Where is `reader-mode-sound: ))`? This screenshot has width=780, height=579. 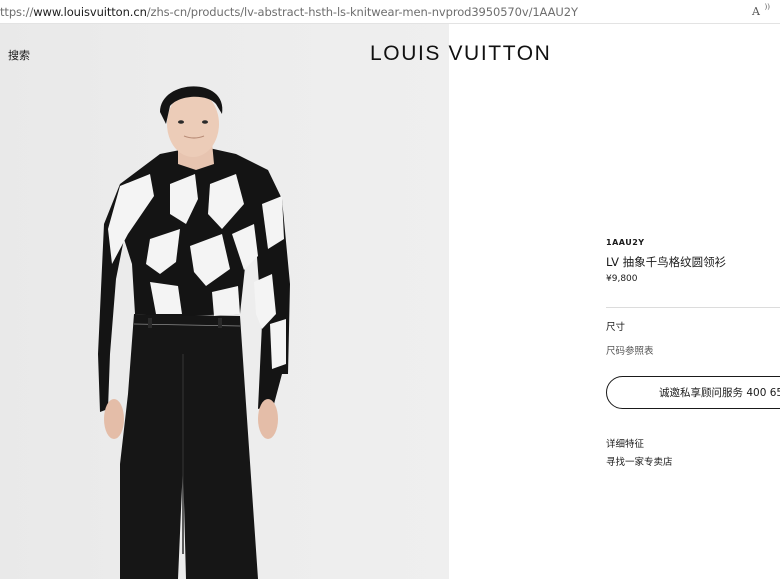
reader-mode-sound: )) is located at coordinates (767, 6).